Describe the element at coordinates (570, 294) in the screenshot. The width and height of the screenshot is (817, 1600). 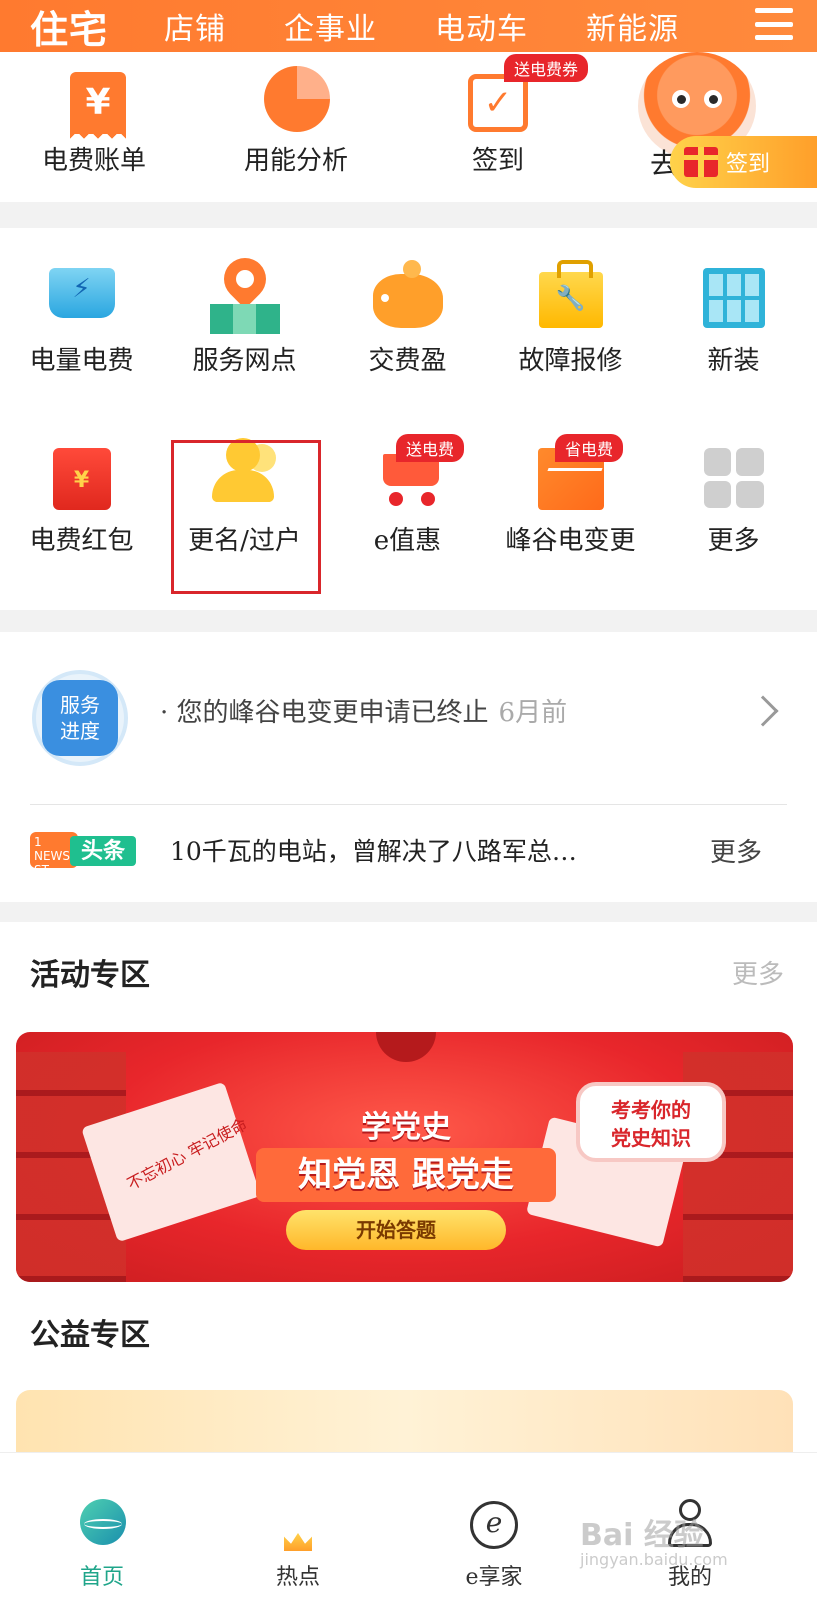
I see `toolbox-icon` at that location.